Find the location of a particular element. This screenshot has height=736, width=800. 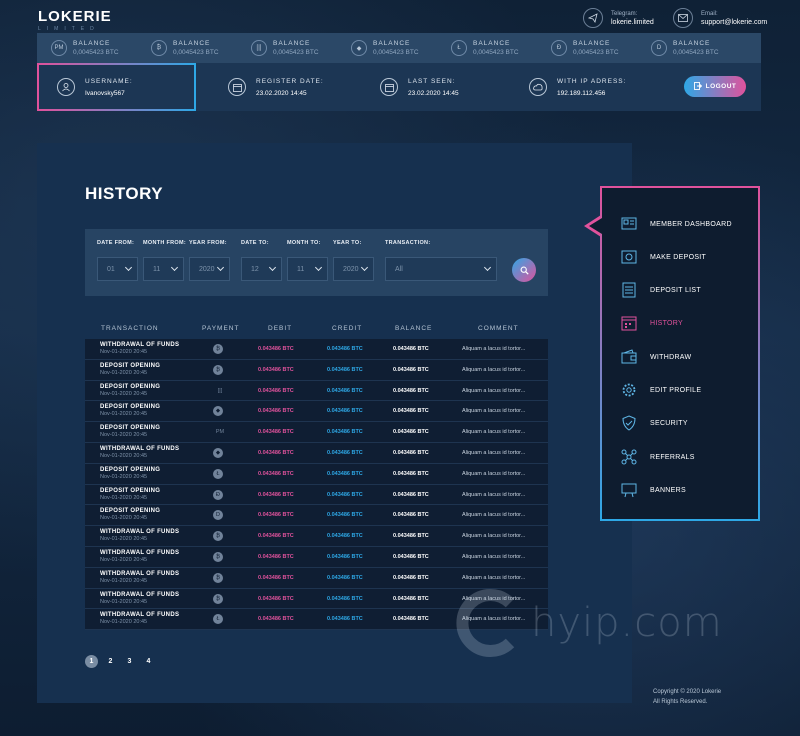

logout-button: LOGOUT is located at coordinates (715, 86).